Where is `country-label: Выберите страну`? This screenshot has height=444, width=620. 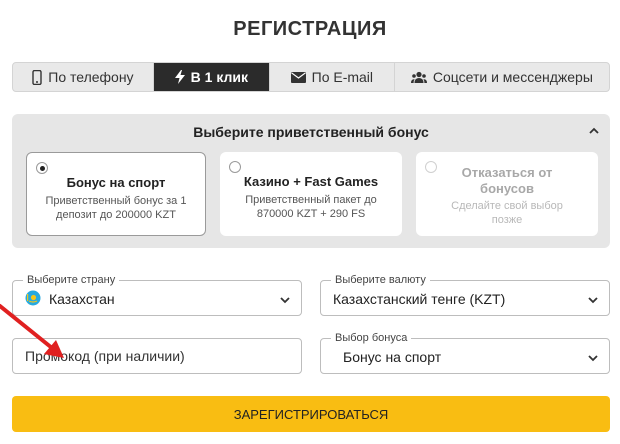
country-label: Выберите страну is located at coordinates (71, 280).